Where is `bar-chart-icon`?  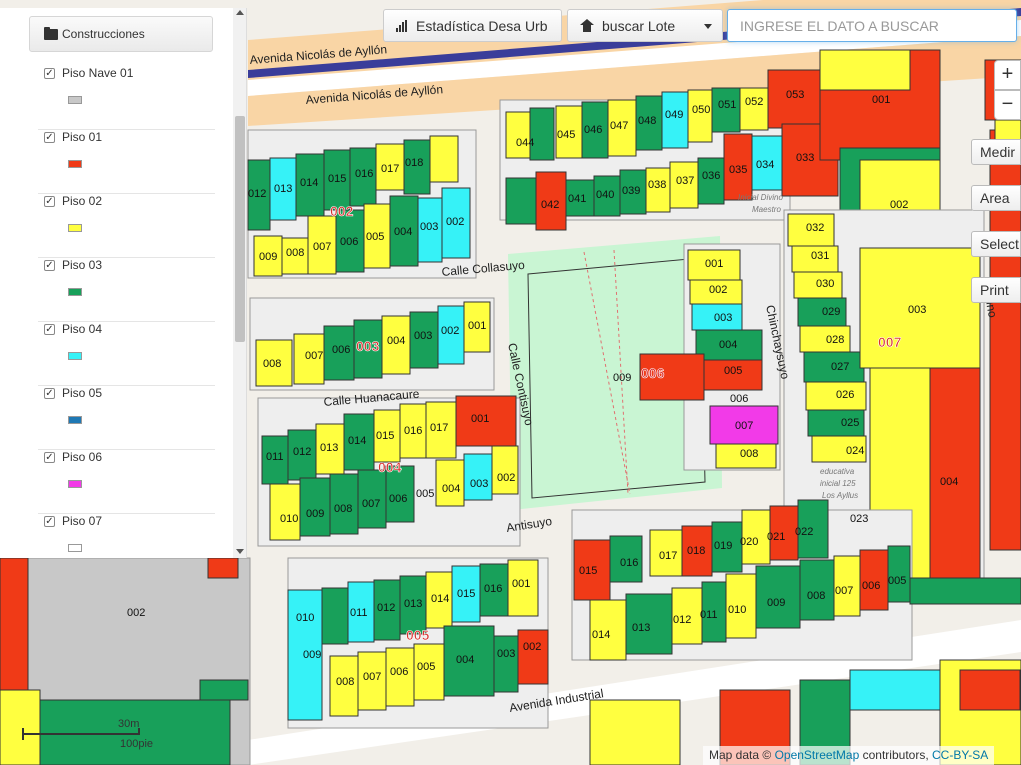 bar-chart-icon is located at coordinates (402, 25).